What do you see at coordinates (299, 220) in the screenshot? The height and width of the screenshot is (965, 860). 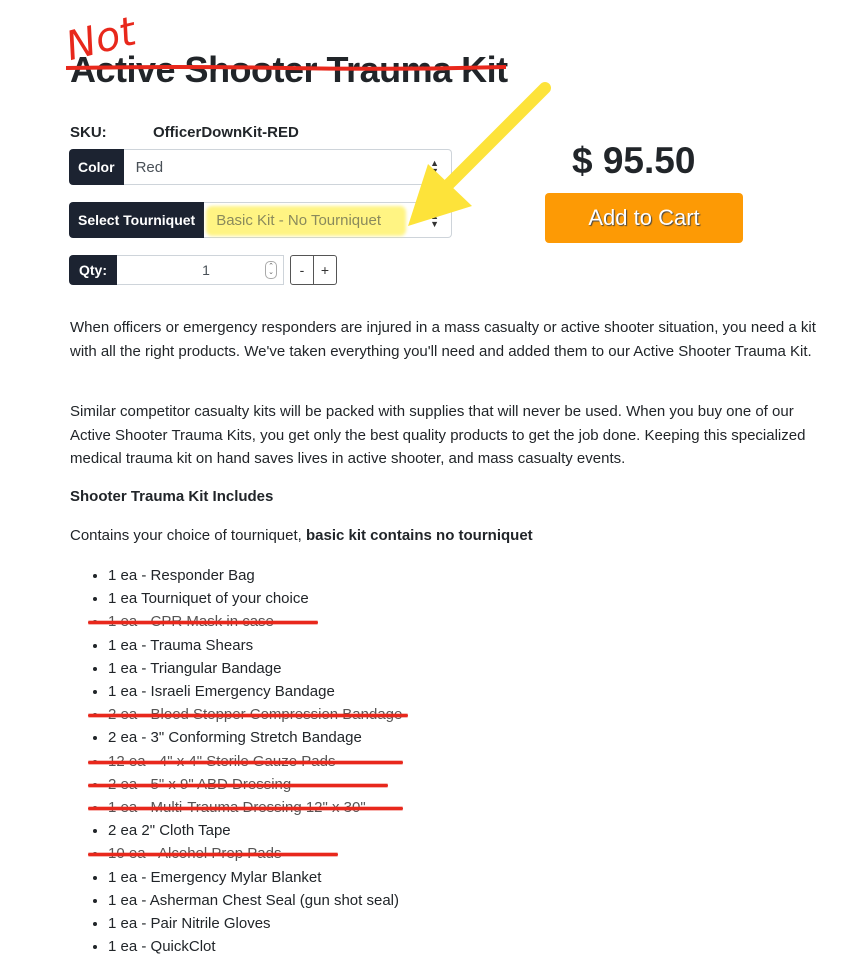 I see `tourniquet-select-value: Basic Kit - No Tourniquet` at bounding box center [299, 220].